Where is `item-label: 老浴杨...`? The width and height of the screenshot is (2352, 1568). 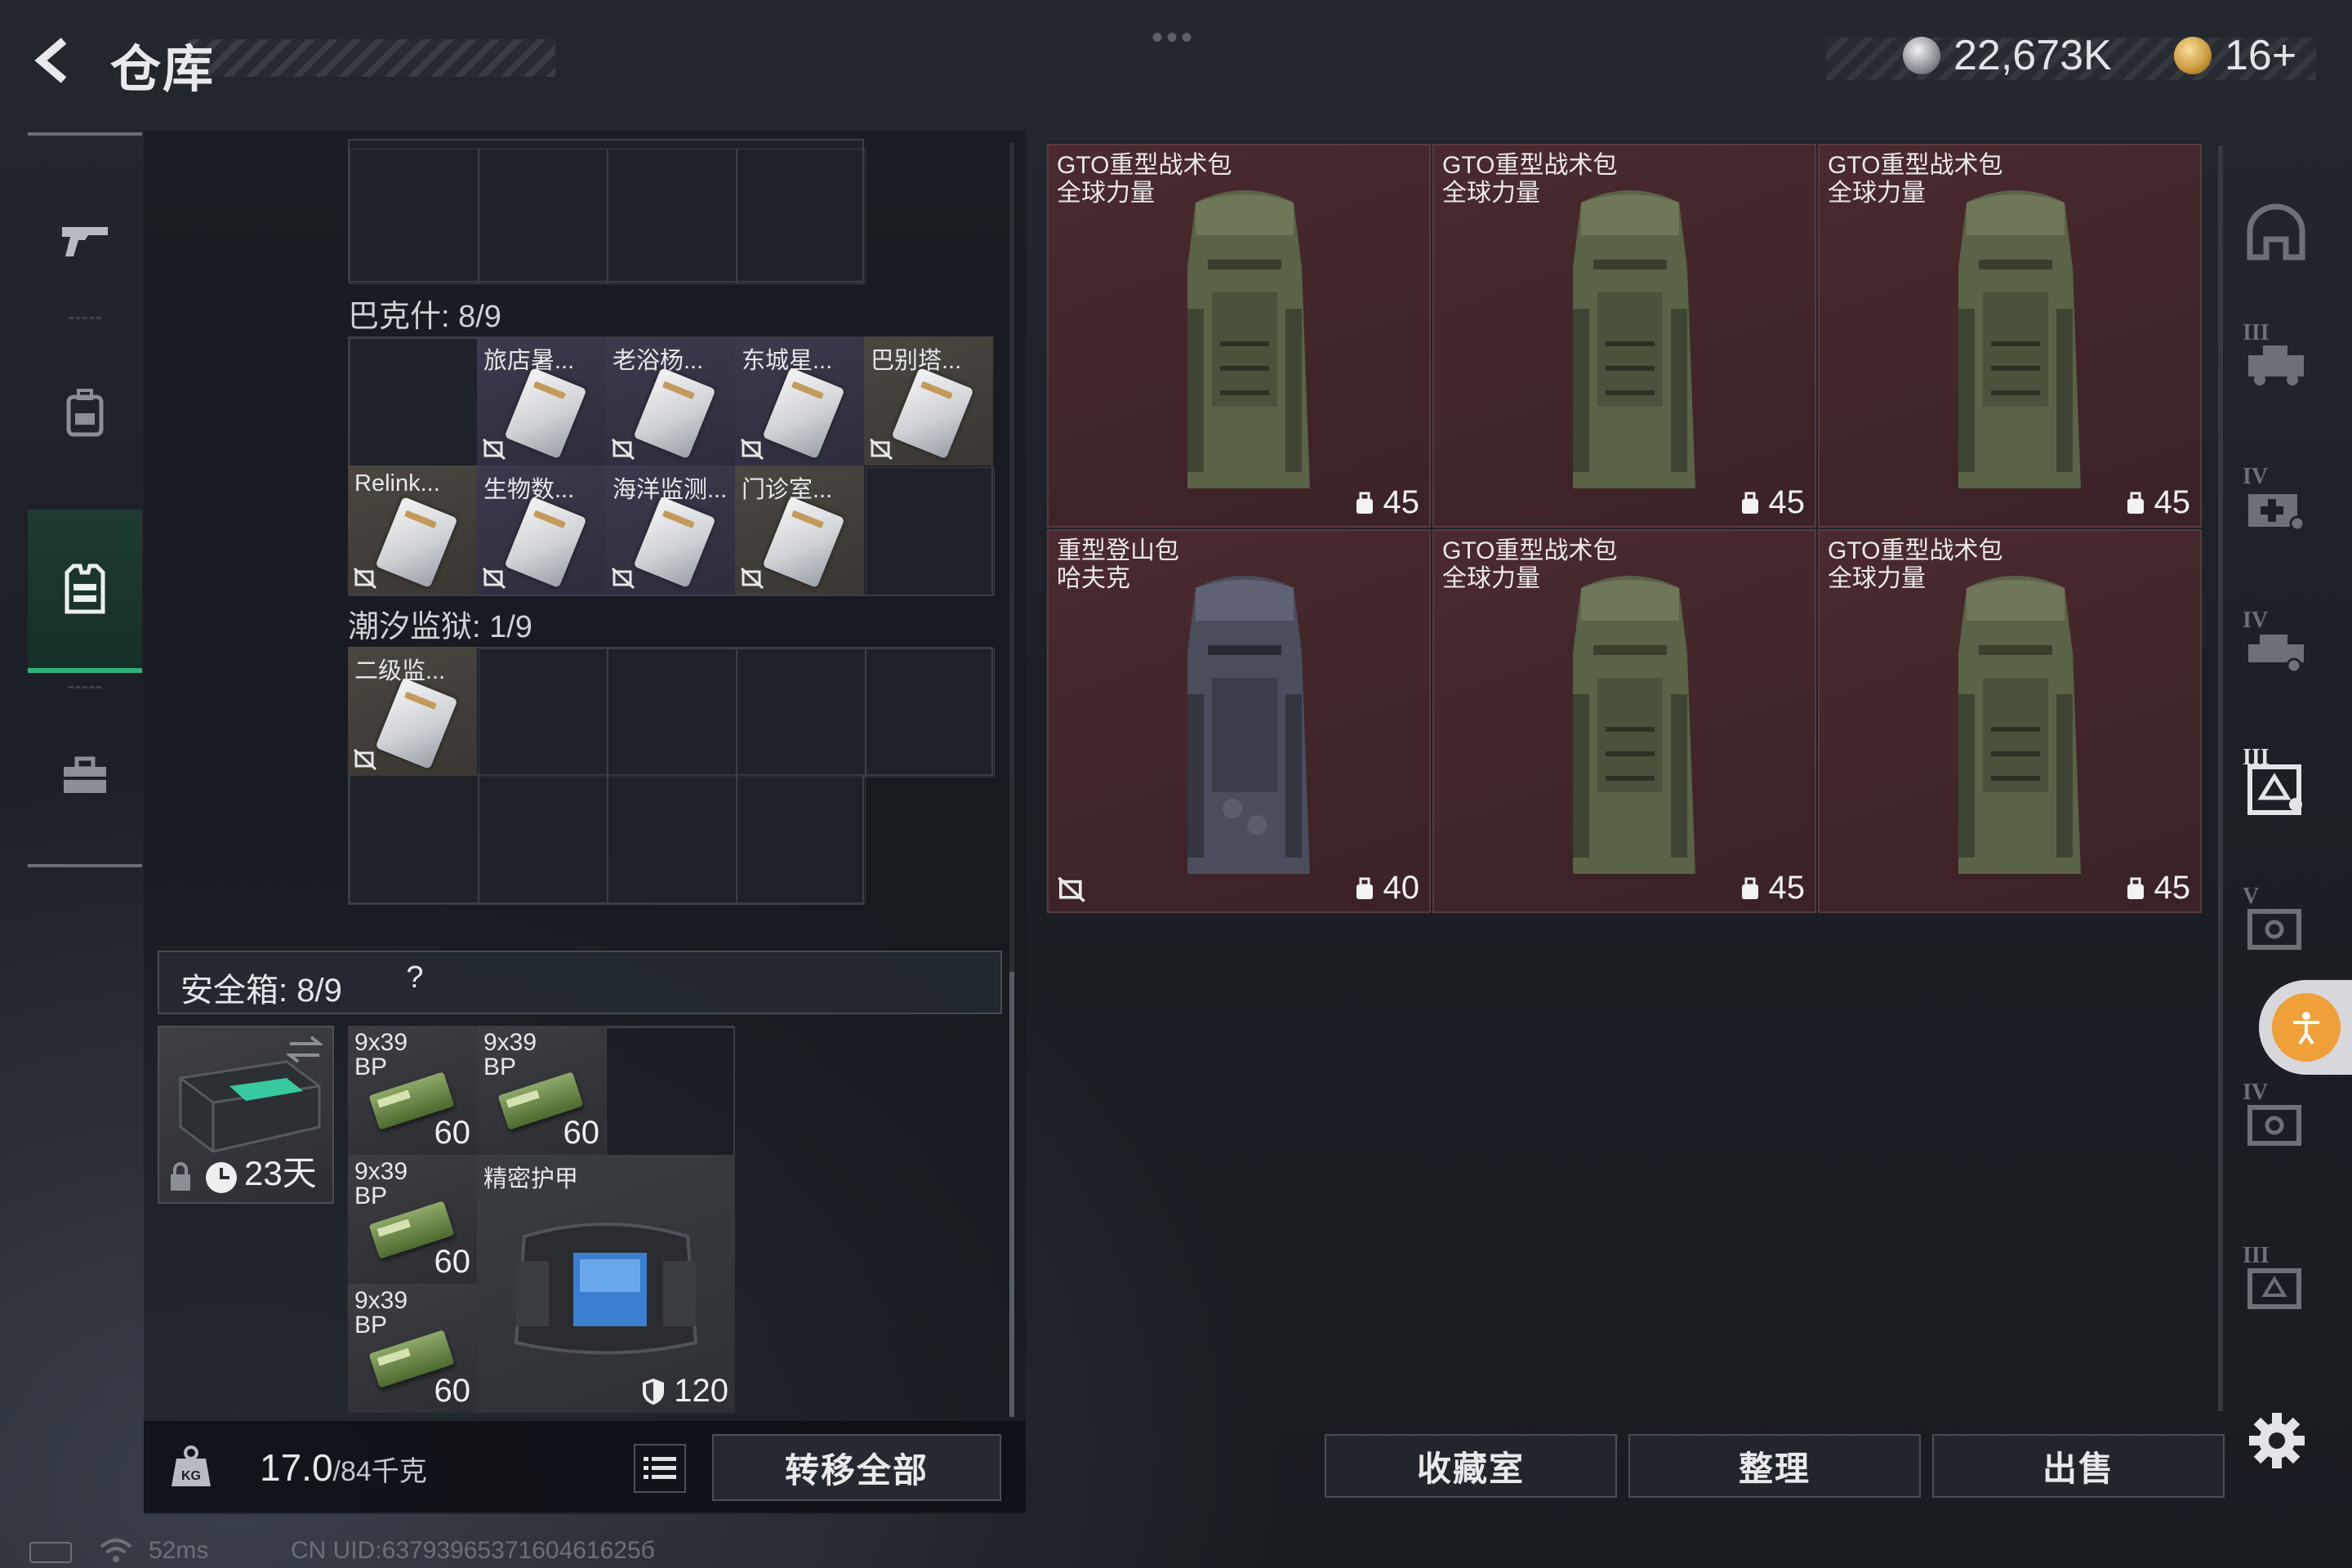
item-label: 老浴杨... is located at coordinates (658, 361).